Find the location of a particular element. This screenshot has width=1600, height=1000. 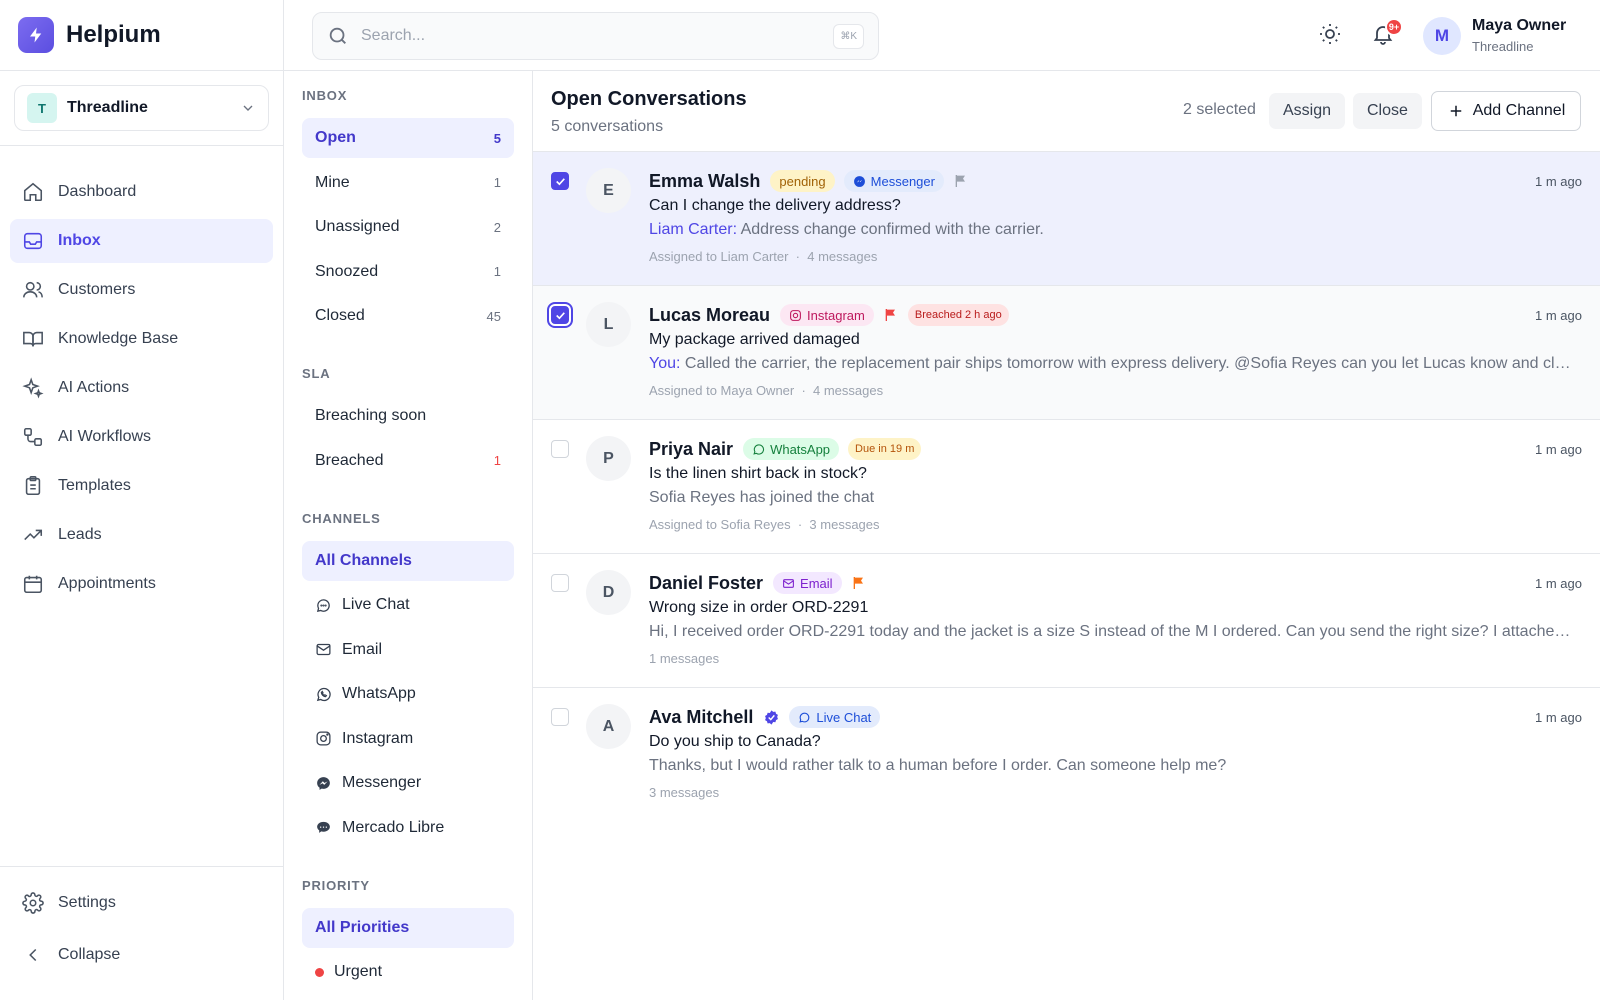

filter-all-channels: All Channels is located at coordinates (408, 560).